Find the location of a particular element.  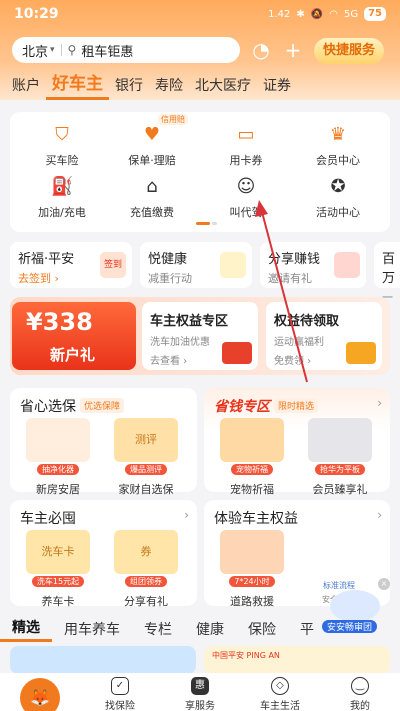

nav-owner-life: ◇ 车主生活 is located at coordinates (280, 692).